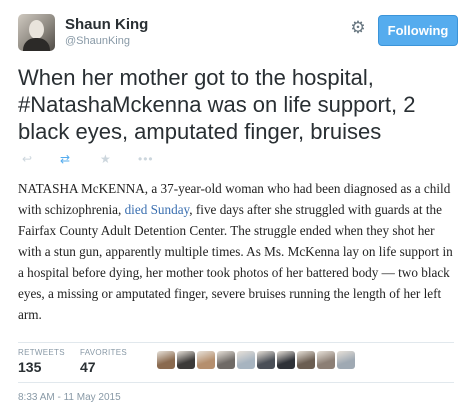  I want to click on user-handle: @ShaunKing, so click(97, 41).